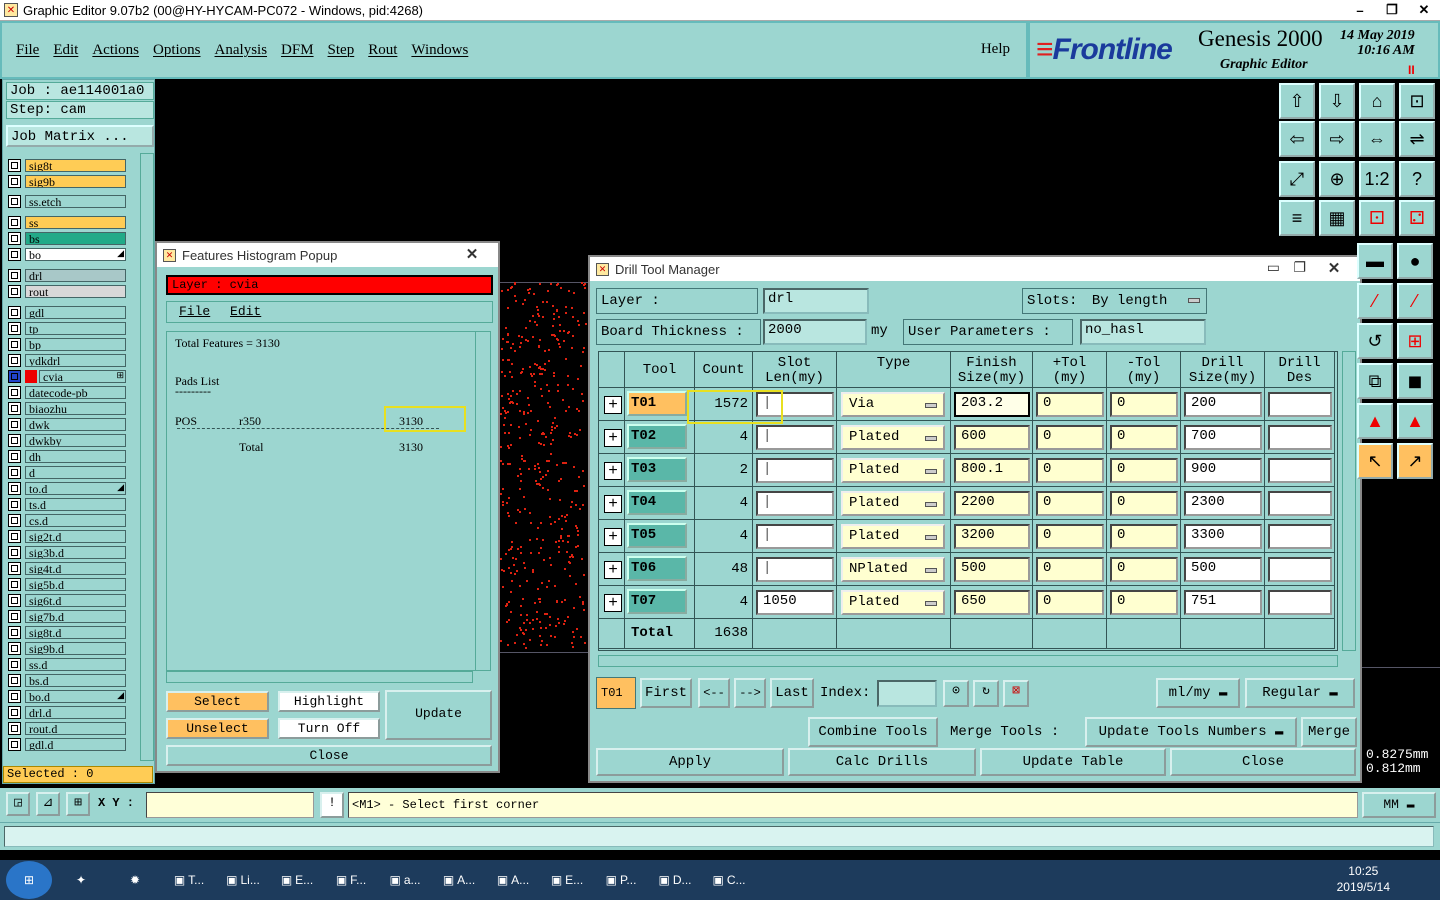  What do you see at coordinates (217, 701) in the screenshot?
I see `select-button: Select` at bounding box center [217, 701].